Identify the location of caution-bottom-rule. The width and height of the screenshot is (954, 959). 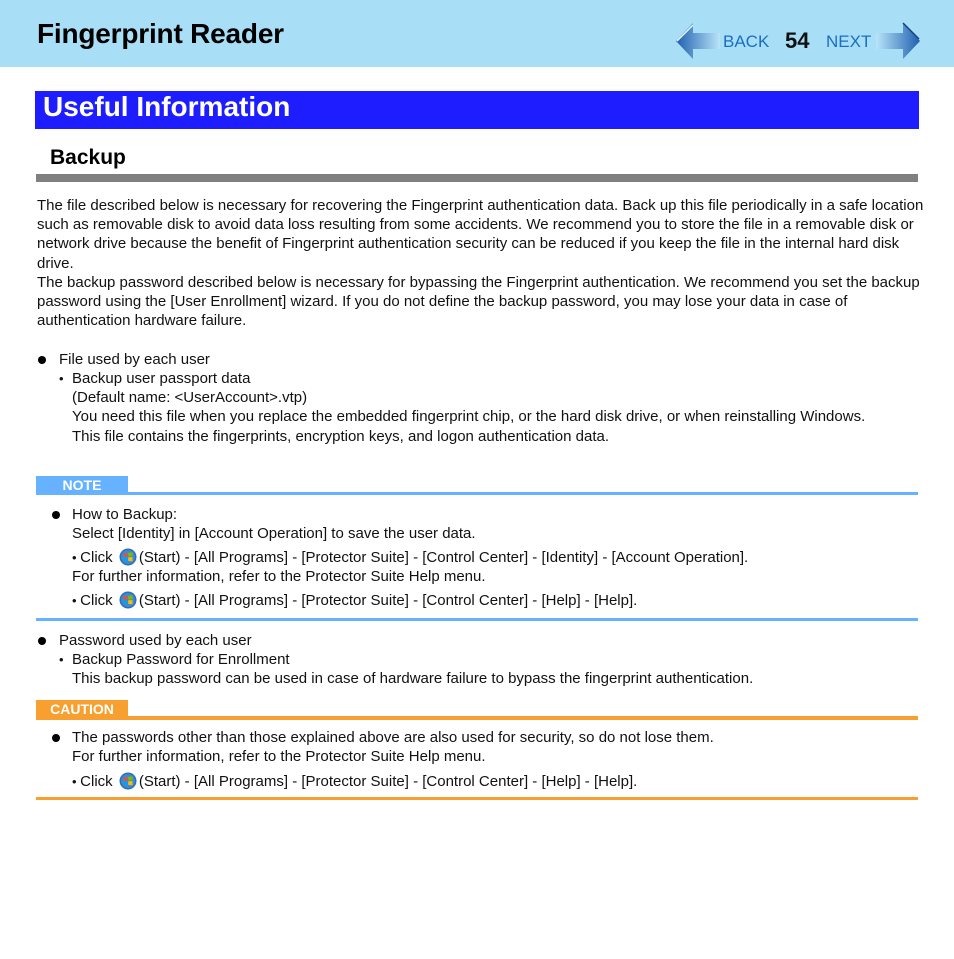
(477, 798).